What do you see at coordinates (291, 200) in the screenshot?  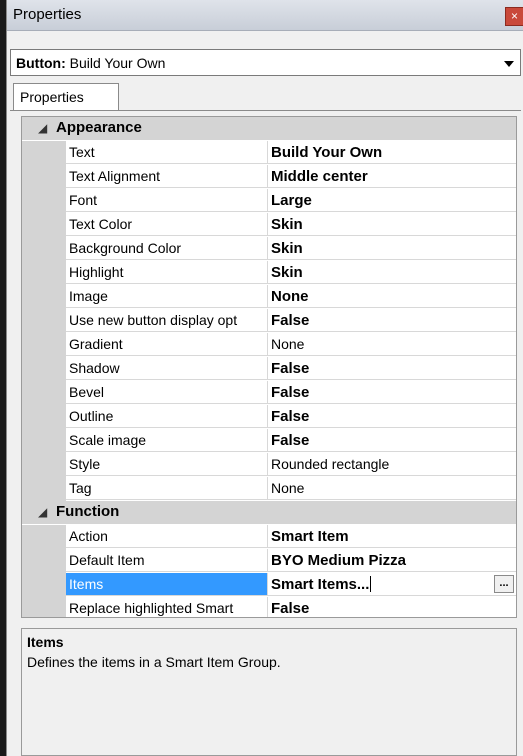 I see `property-value-text: Large` at bounding box center [291, 200].